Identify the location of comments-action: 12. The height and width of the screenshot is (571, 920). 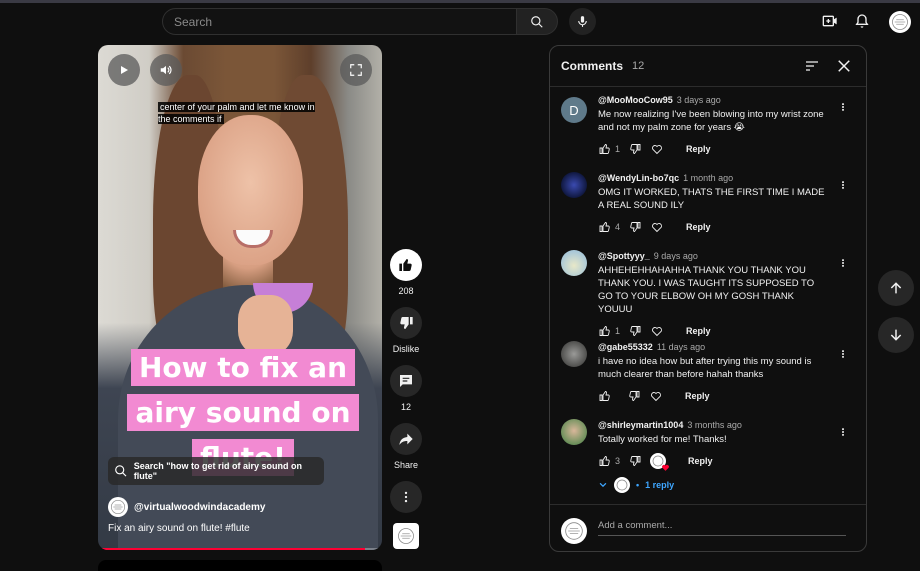
(406, 388).